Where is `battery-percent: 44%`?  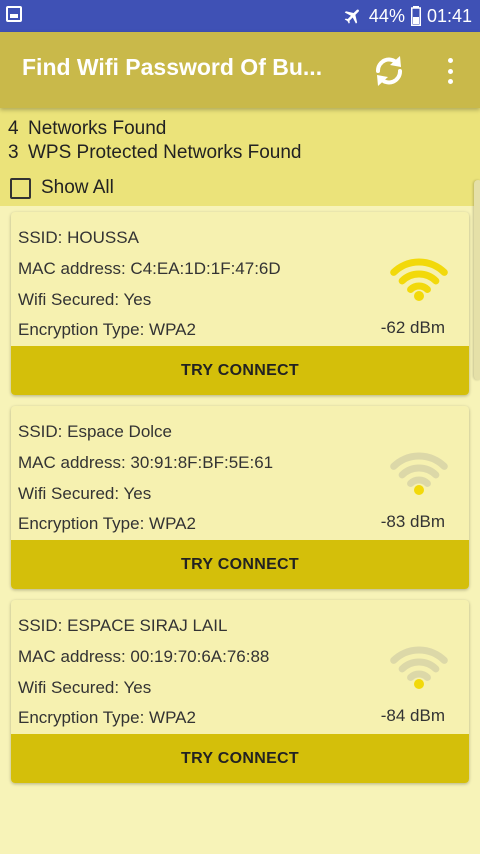
battery-percent: 44% is located at coordinates (386, 15).